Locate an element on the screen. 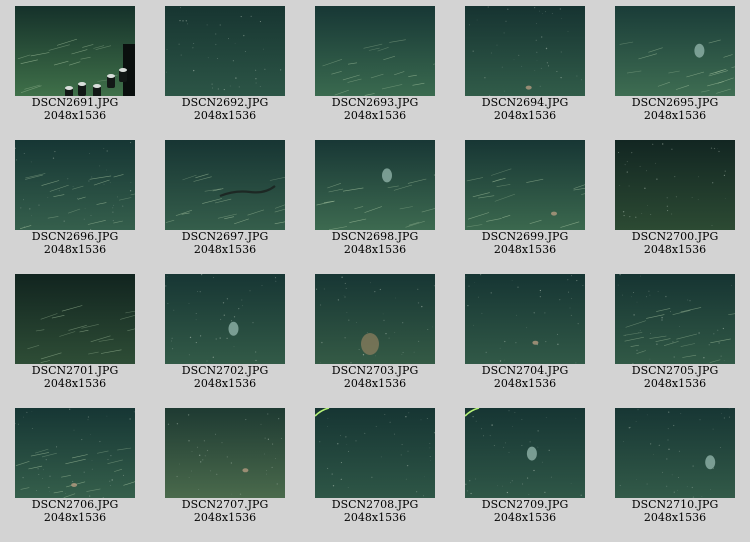 The width and height of the screenshot is (750, 542). thumbnail-filename: DSCN2708.JPG is located at coordinates (375, 504).